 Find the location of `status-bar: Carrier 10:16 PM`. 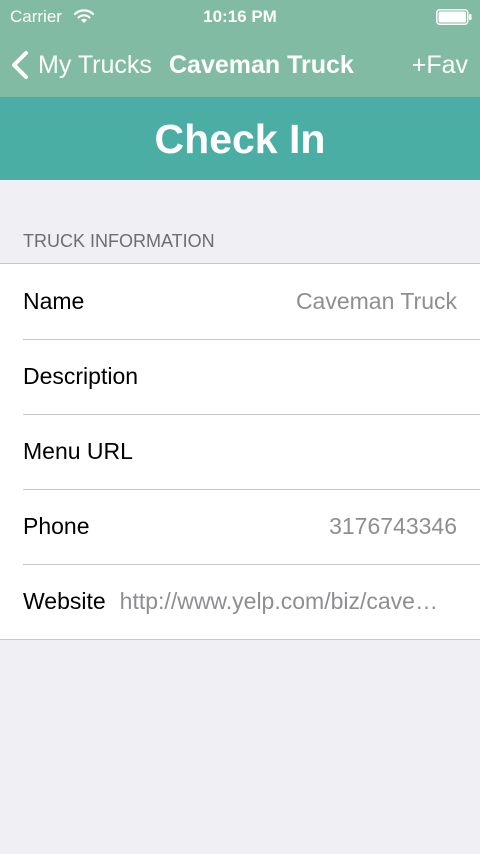

status-bar: Carrier 10:16 PM is located at coordinates (240, 17).